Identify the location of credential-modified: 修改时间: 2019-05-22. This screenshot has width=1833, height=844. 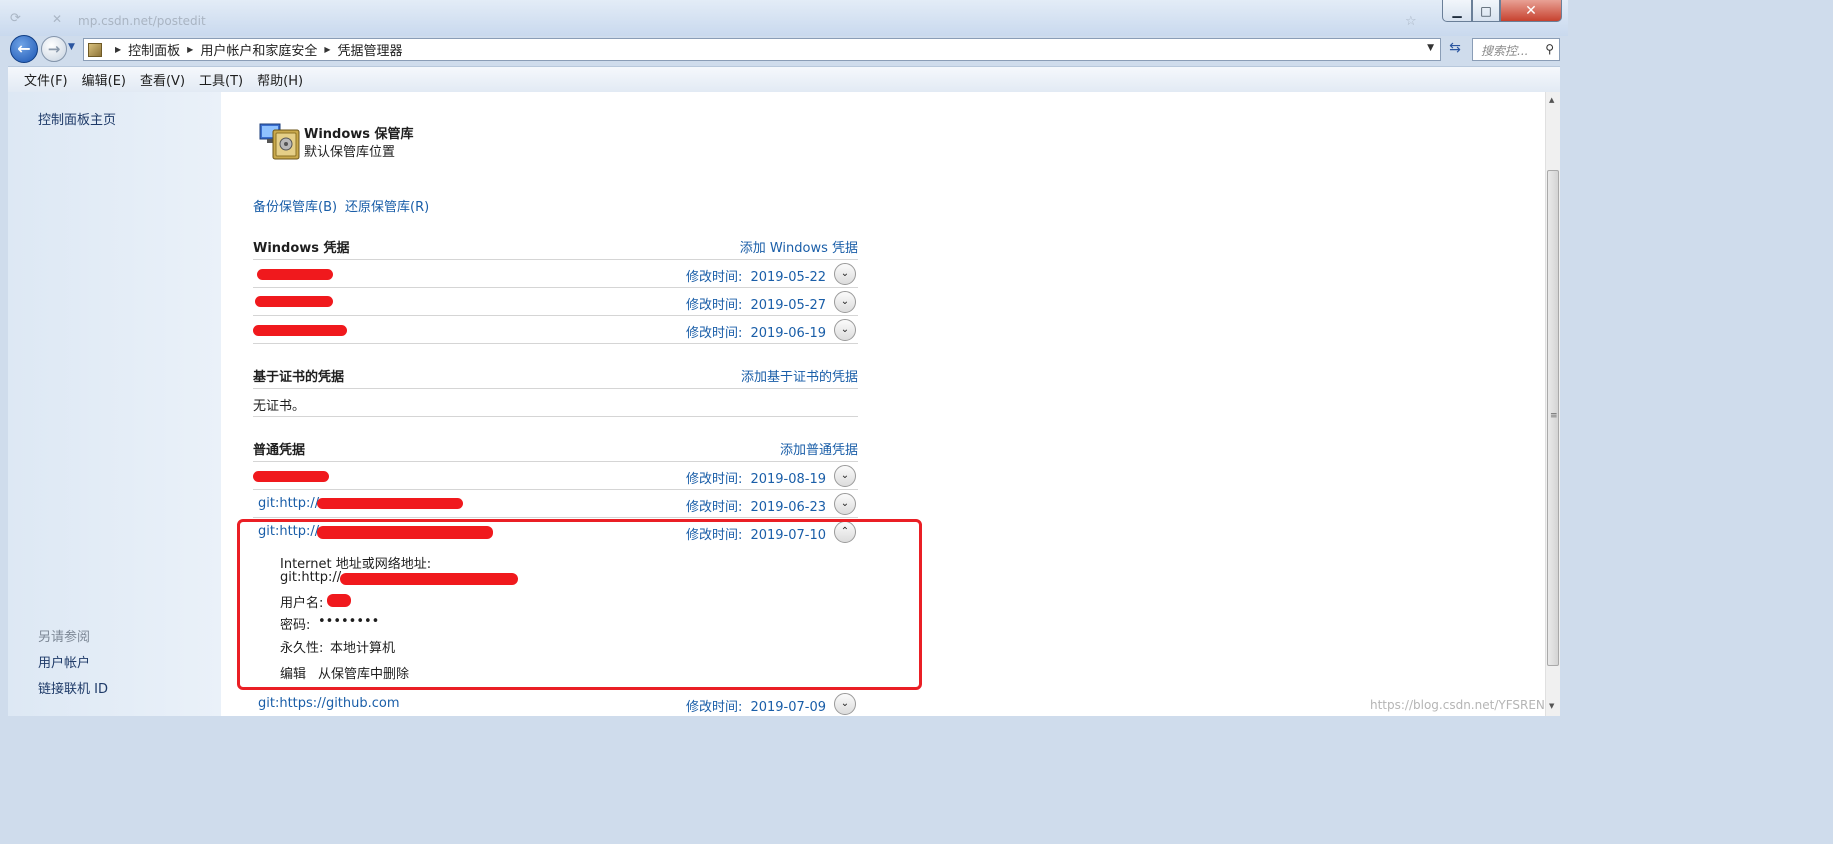
(756, 275).